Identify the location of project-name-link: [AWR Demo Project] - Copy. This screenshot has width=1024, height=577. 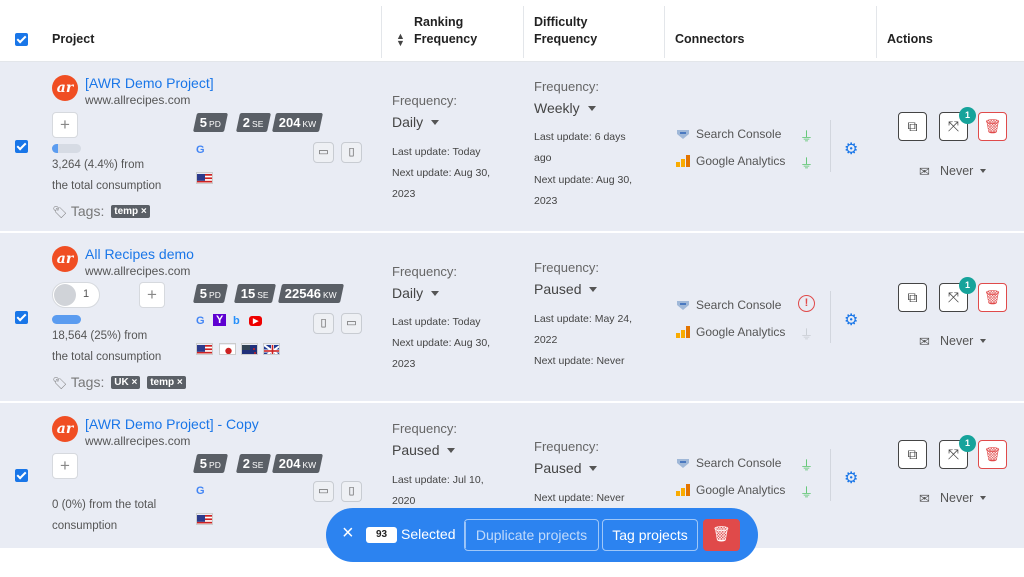
(172, 424).